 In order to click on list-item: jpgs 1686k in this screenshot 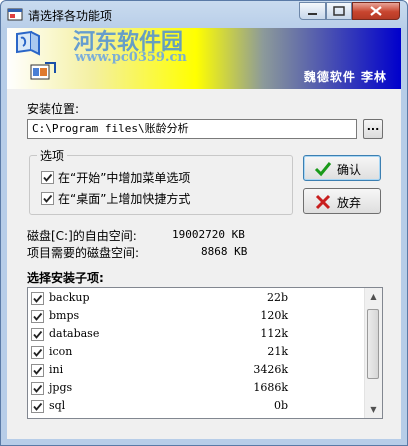, I will do `click(194, 389)`.